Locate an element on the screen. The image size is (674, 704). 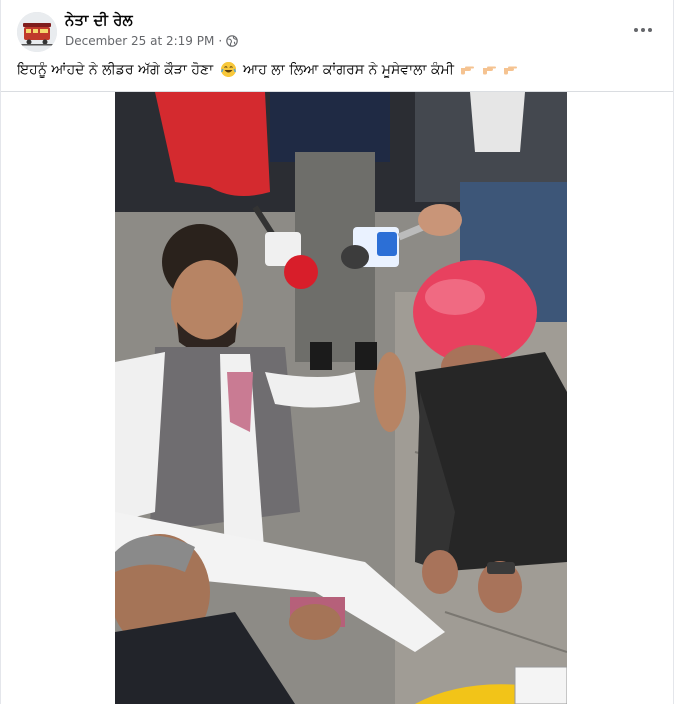
globe-icon is located at coordinates (232, 41).